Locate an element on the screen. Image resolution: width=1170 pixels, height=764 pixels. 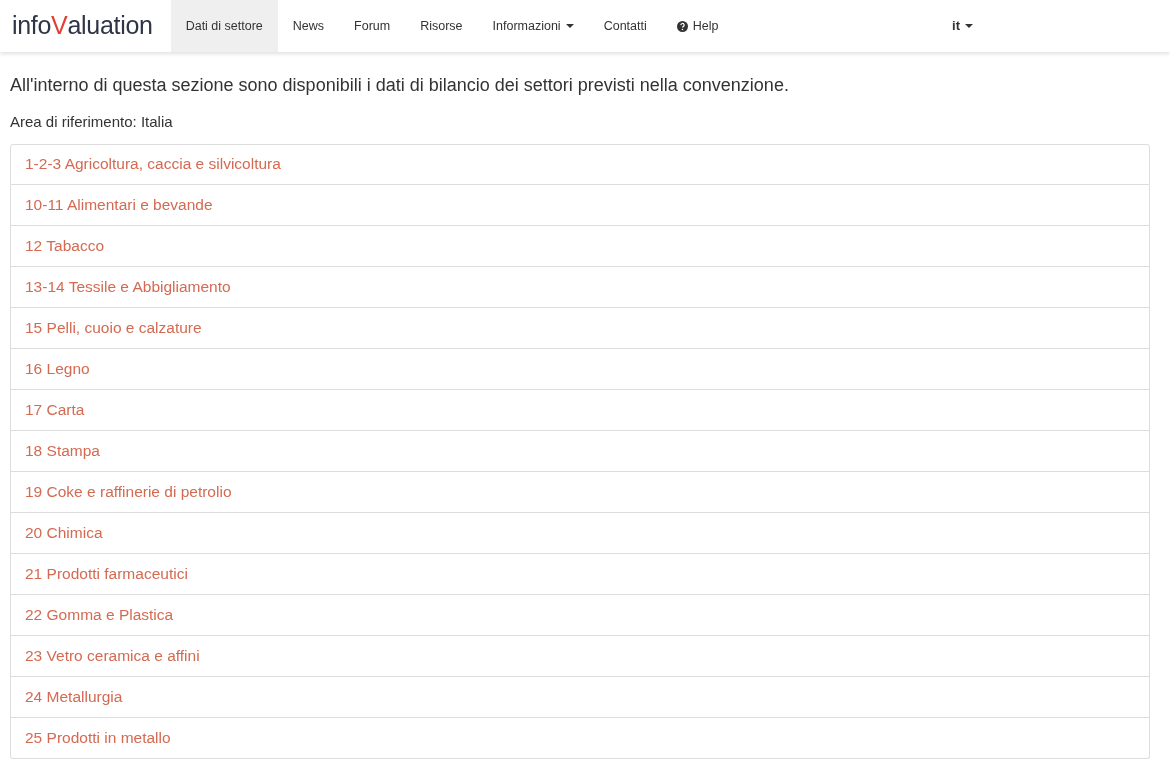
intro-text: All'interno di questa sezione sono disponibili i dati di bilancio dei settori previsti nella convenzione. is located at coordinates (400, 85).